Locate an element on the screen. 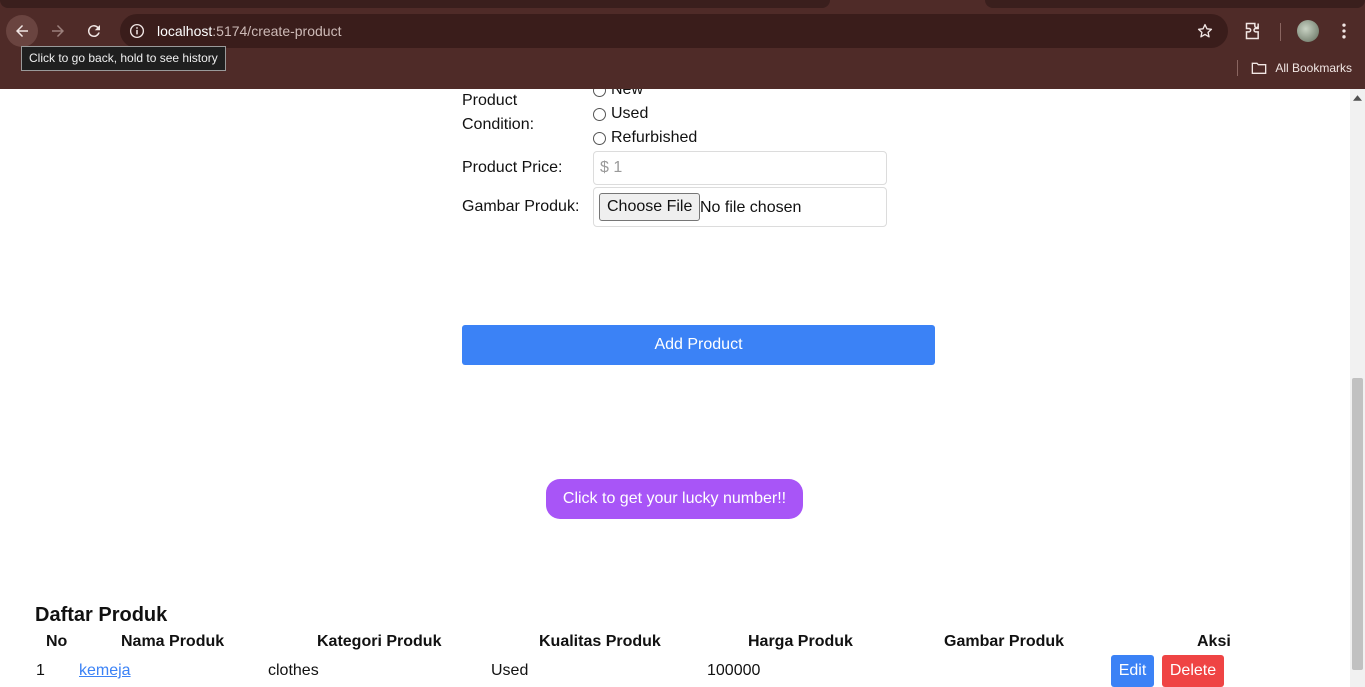  price-input: $ 1 is located at coordinates (740, 168).